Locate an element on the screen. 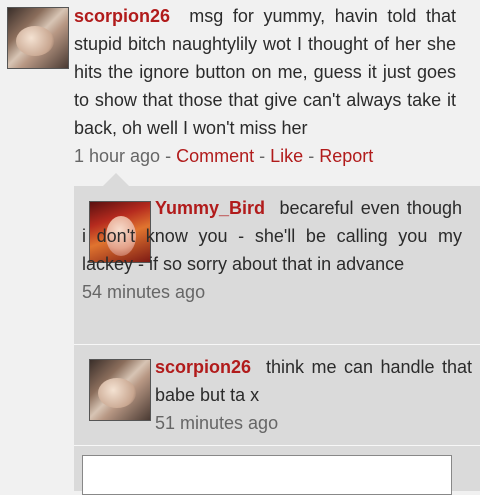 This screenshot has width=480, height=495. post-meta: 1 hour ago - Comment - Like - Report is located at coordinates (265, 156).